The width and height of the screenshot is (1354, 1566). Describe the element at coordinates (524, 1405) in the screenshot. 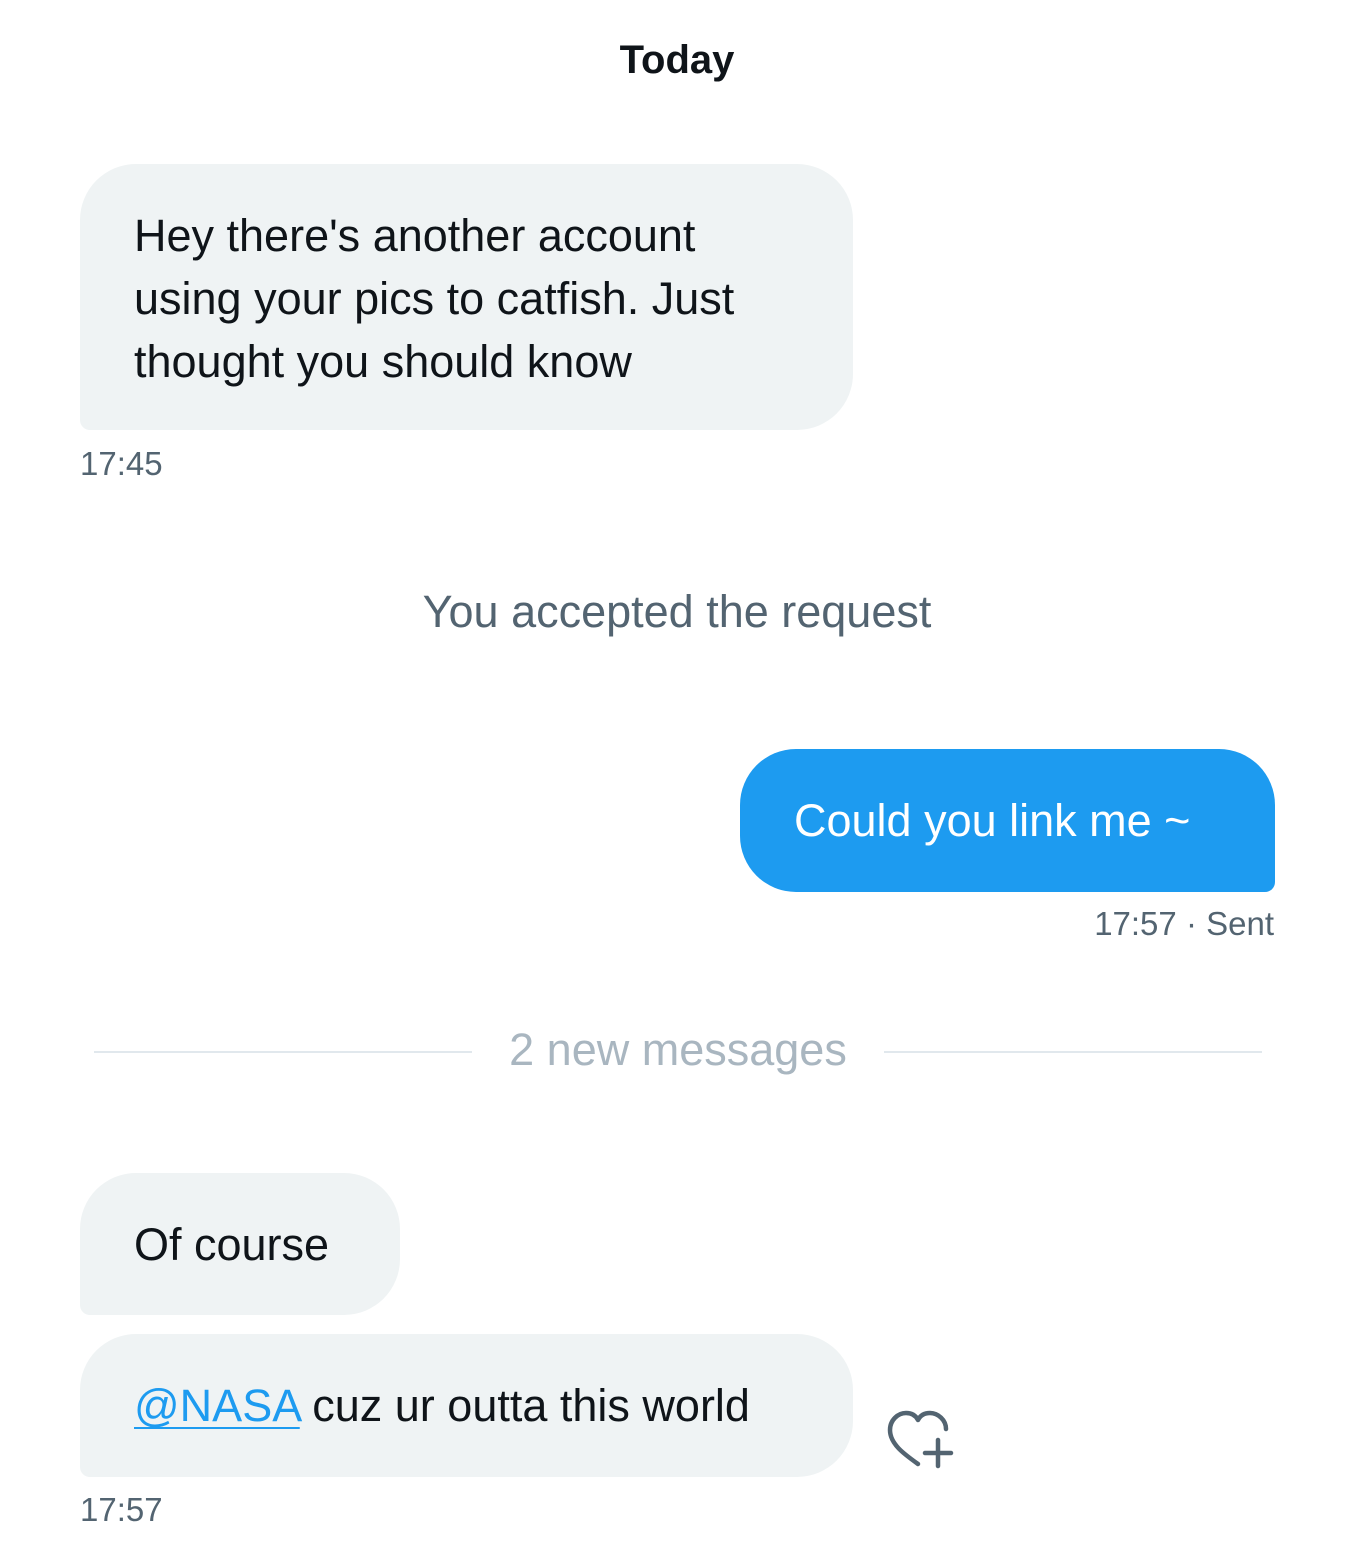

I see `message-text: cuz ur outta this world` at that location.